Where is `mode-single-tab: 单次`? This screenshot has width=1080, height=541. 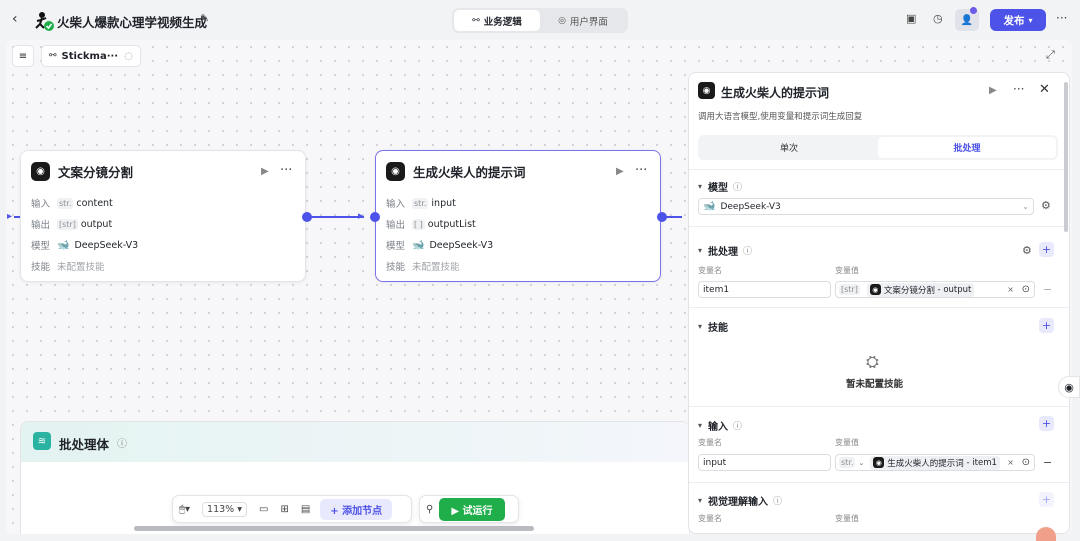
mode-single-tab: 单次 is located at coordinates (789, 147).